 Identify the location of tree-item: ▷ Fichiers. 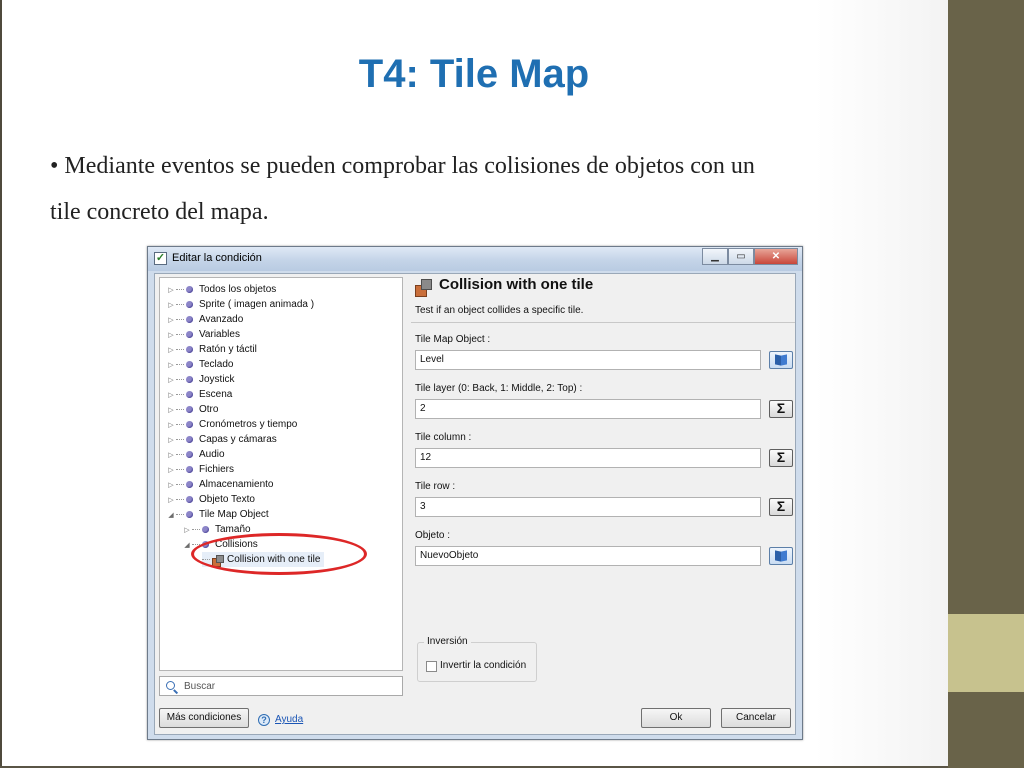
(200, 469).